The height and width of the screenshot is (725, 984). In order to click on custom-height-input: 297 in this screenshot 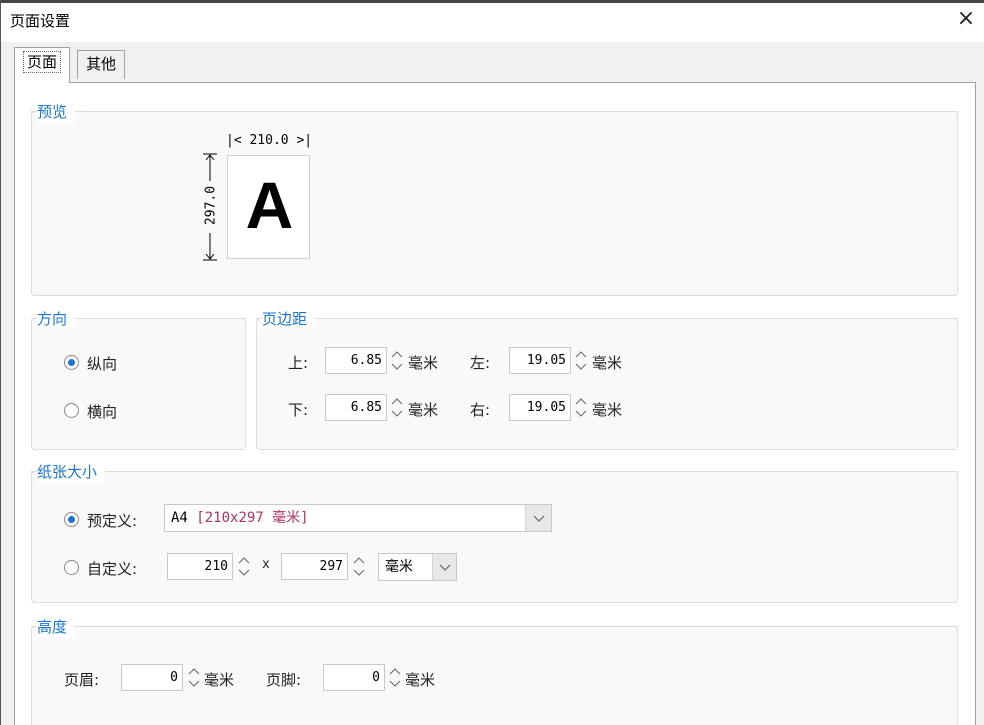, I will do `click(314, 566)`.